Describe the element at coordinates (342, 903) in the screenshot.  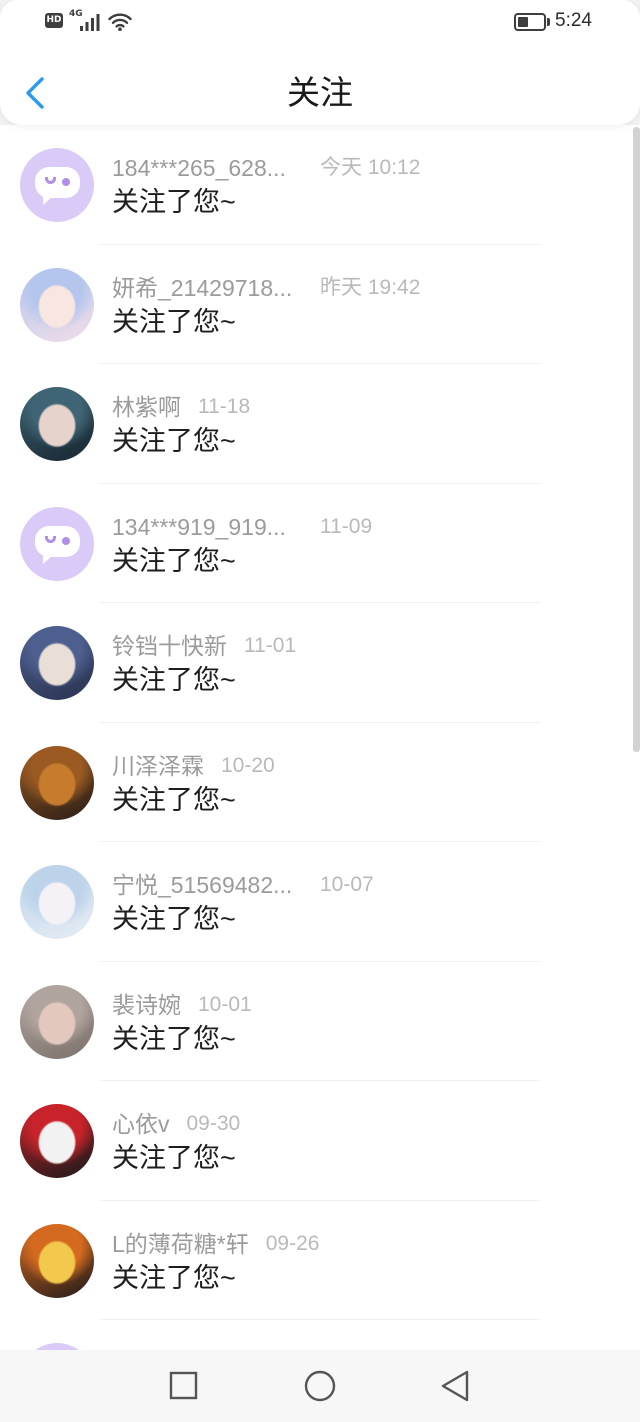
I see `item-text: 宁悦_51569482... 10-07 关注了您~` at that location.